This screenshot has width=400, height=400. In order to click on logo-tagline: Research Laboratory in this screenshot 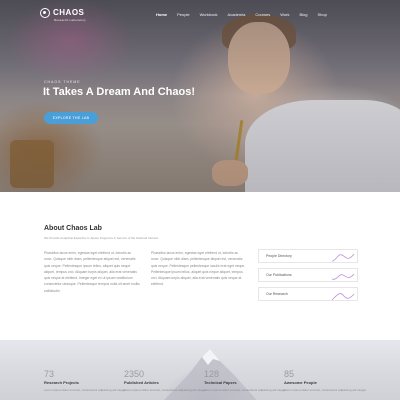, I will do `click(70, 20)`.